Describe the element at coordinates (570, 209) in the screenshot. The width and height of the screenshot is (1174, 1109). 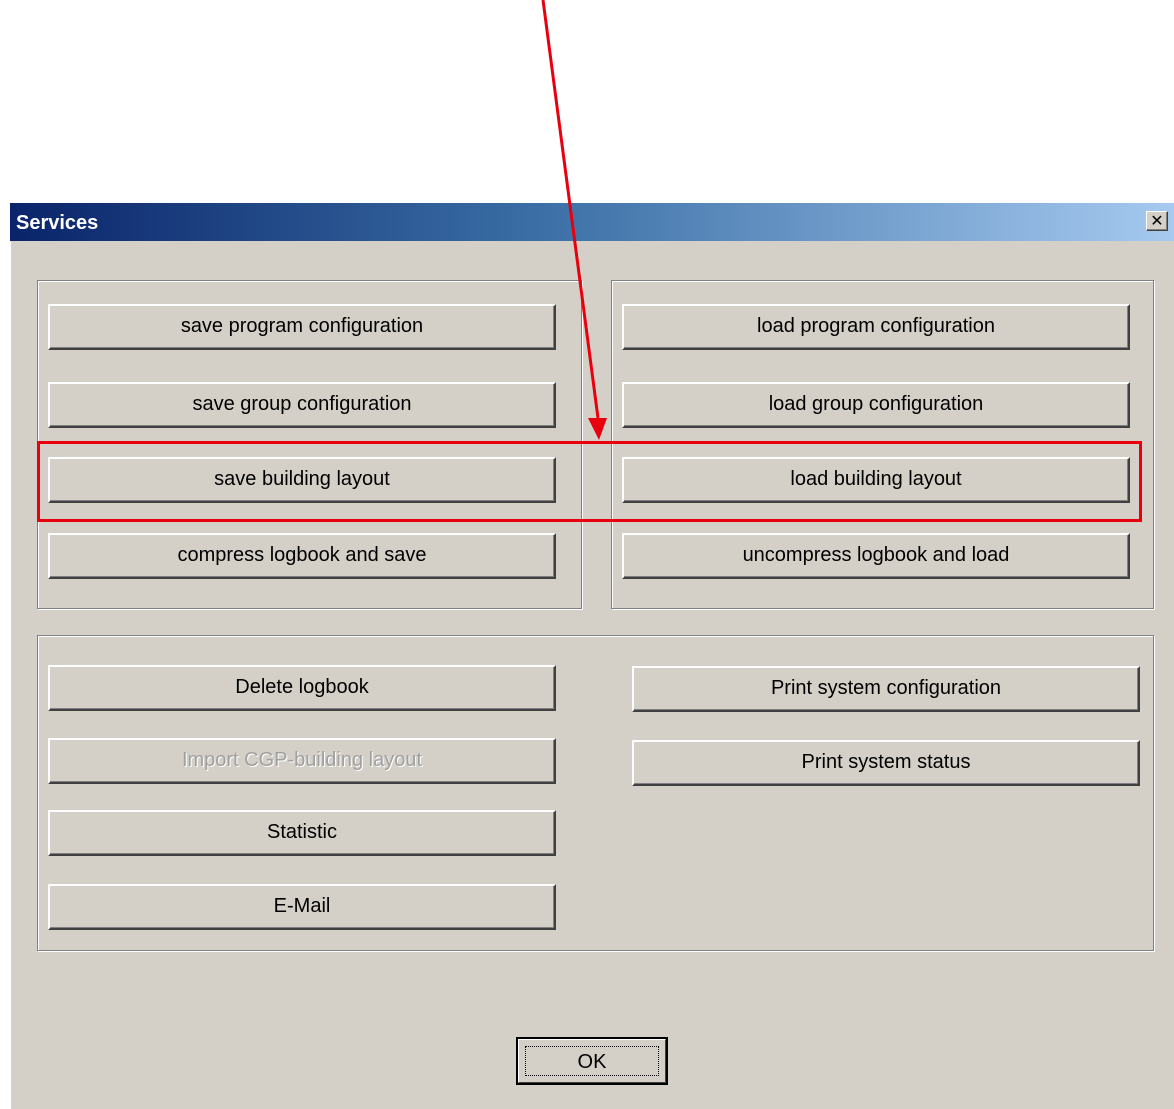
I see `arrow-shaft` at that location.